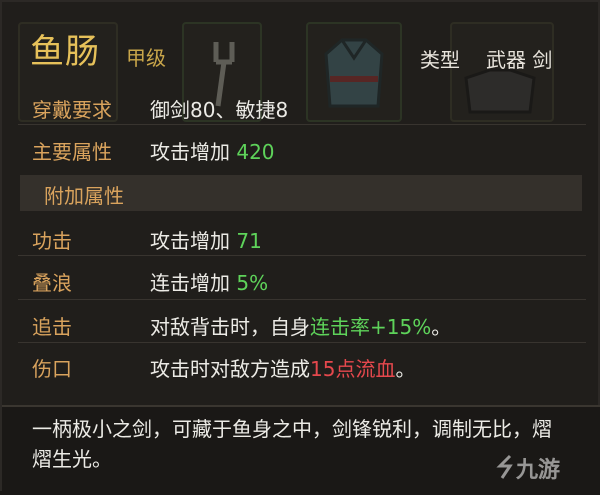 The image size is (600, 495). I want to click on extra-attr-text: 连击增加, so click(193, 283).